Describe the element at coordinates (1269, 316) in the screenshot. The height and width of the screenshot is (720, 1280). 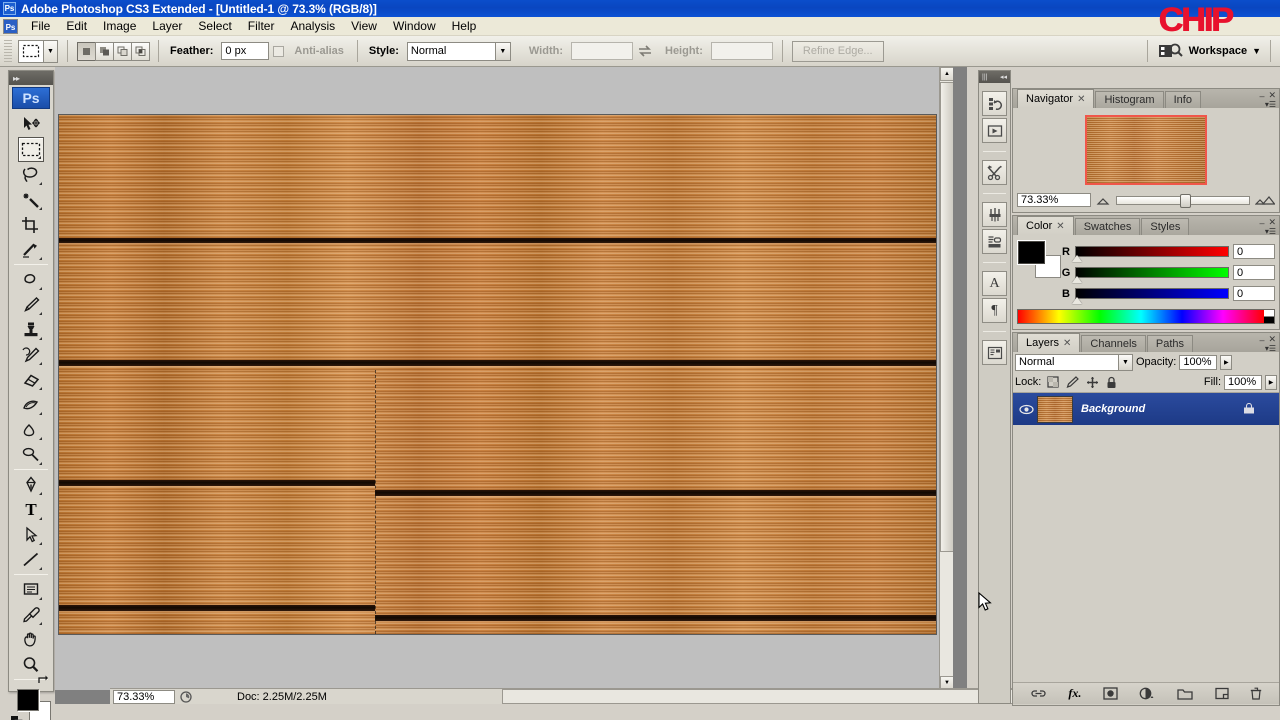
I see `white-black-swatch` at that location.